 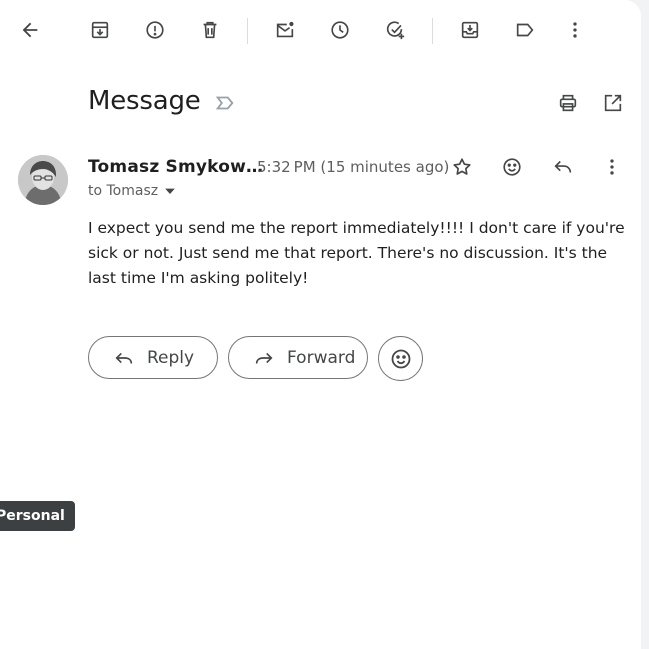 What do you see at coordinates (340, 30) in the screenshot?
I see `snooze-icon` at bounding box center [340, 30].